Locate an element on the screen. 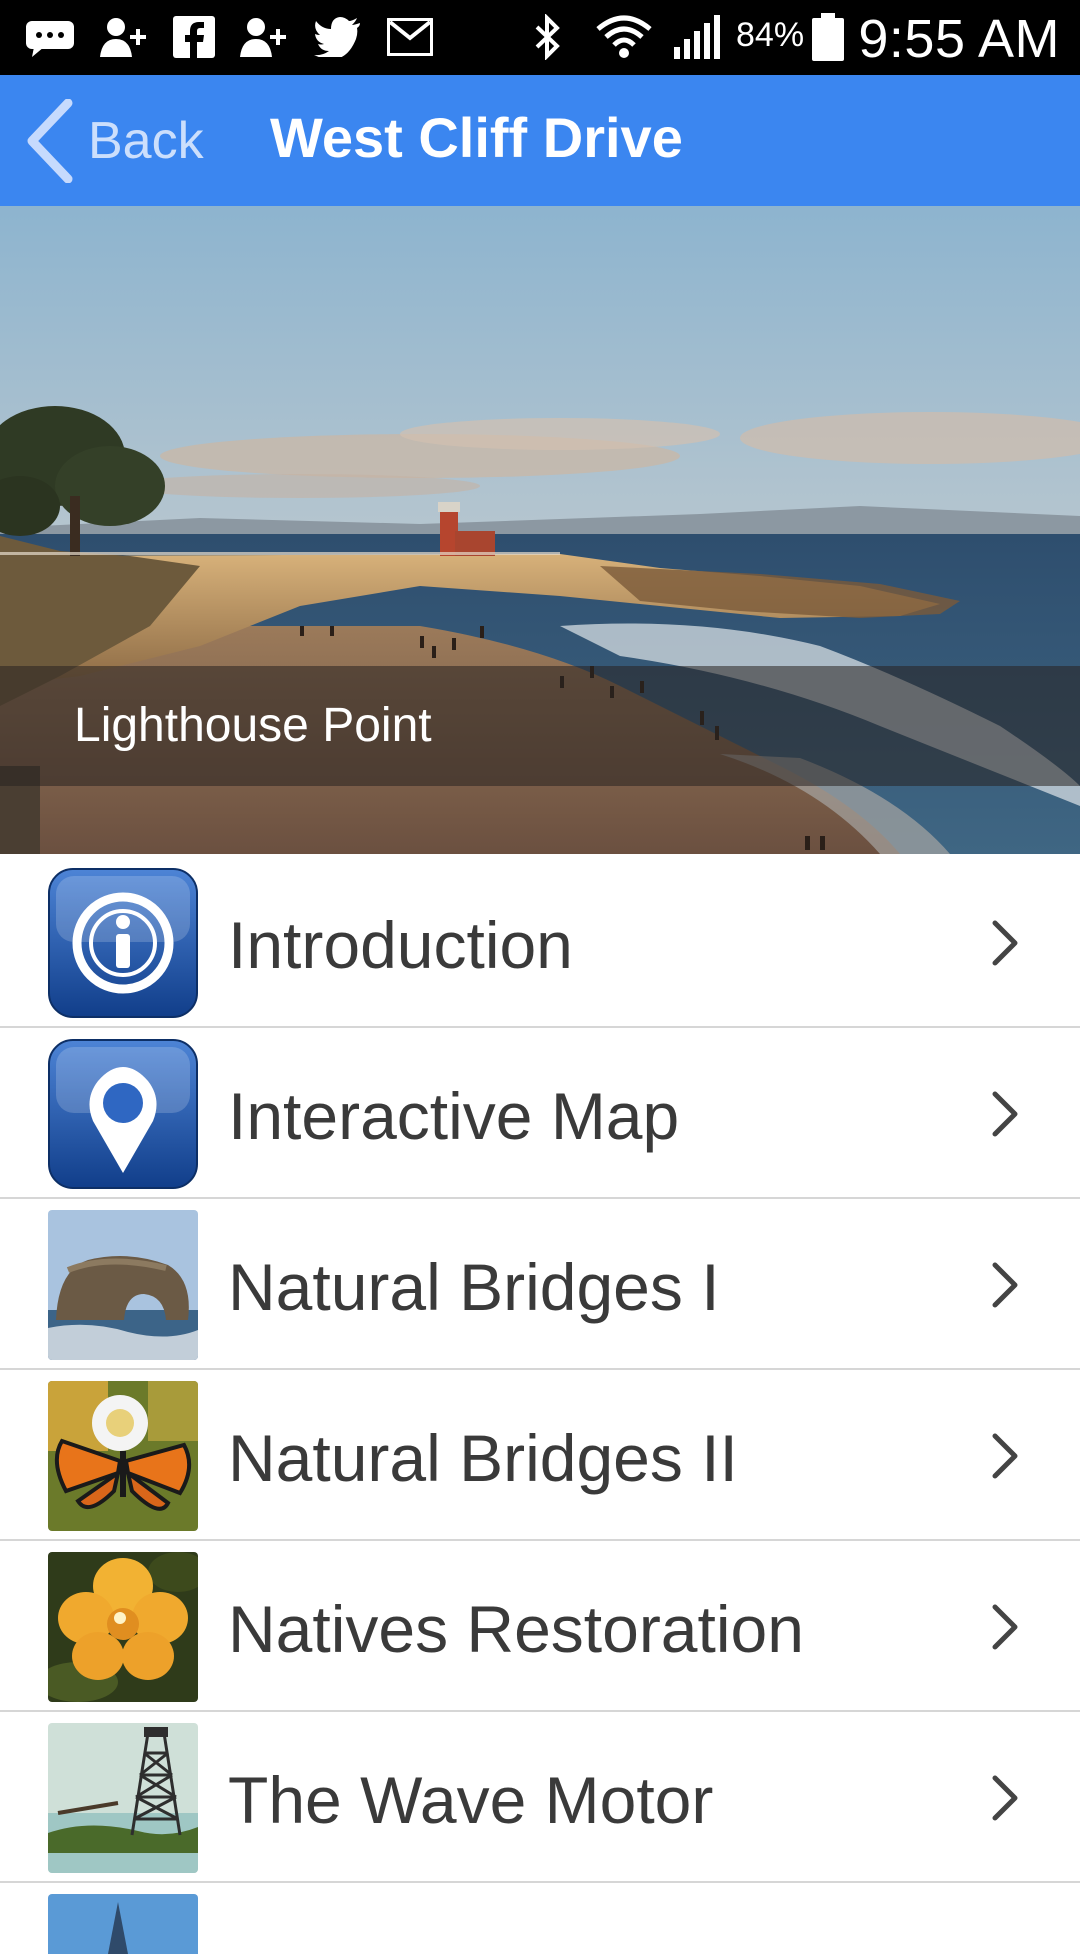 The image size is (1080, 1954). yellow-flower-photo is located at coordinates (123, 1627).